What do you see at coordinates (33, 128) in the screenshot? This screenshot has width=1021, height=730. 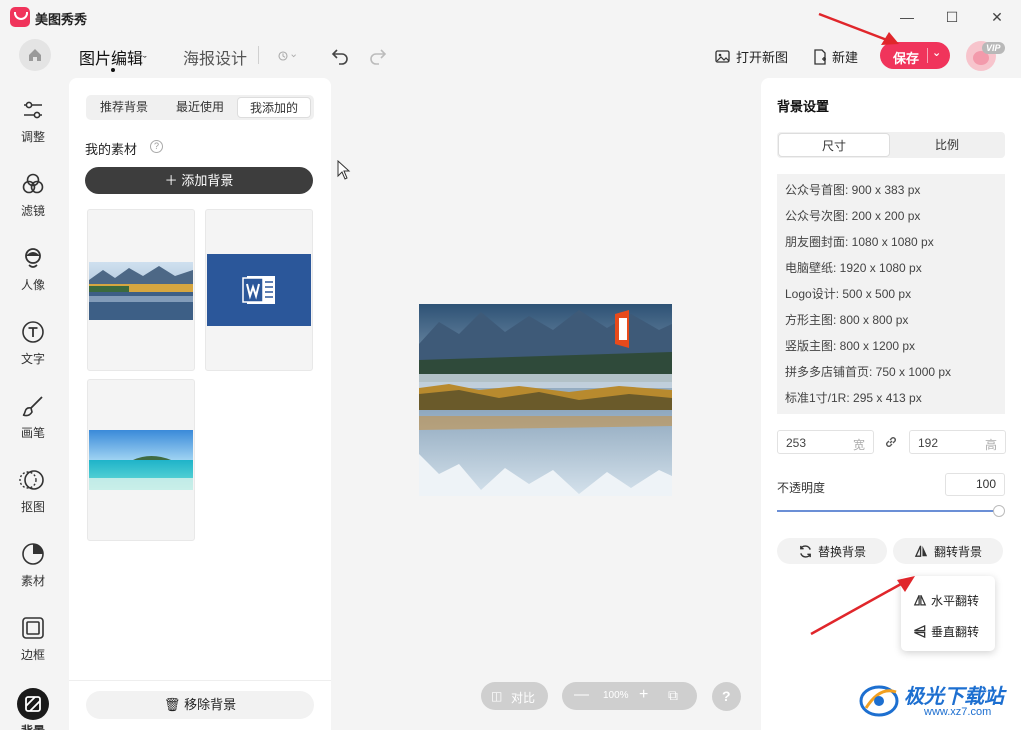 I see `nav-item-adjust: 调整` at bounding box center [33, 128].